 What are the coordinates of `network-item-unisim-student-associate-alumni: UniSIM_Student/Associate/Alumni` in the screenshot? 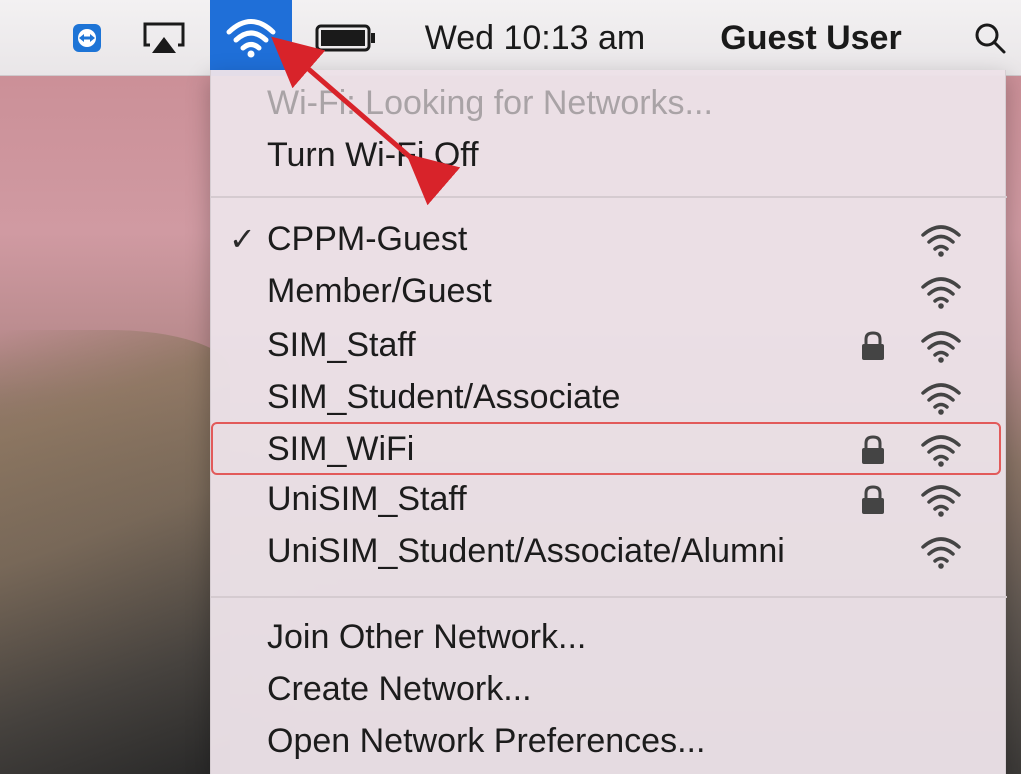 It's located at (609, 551).